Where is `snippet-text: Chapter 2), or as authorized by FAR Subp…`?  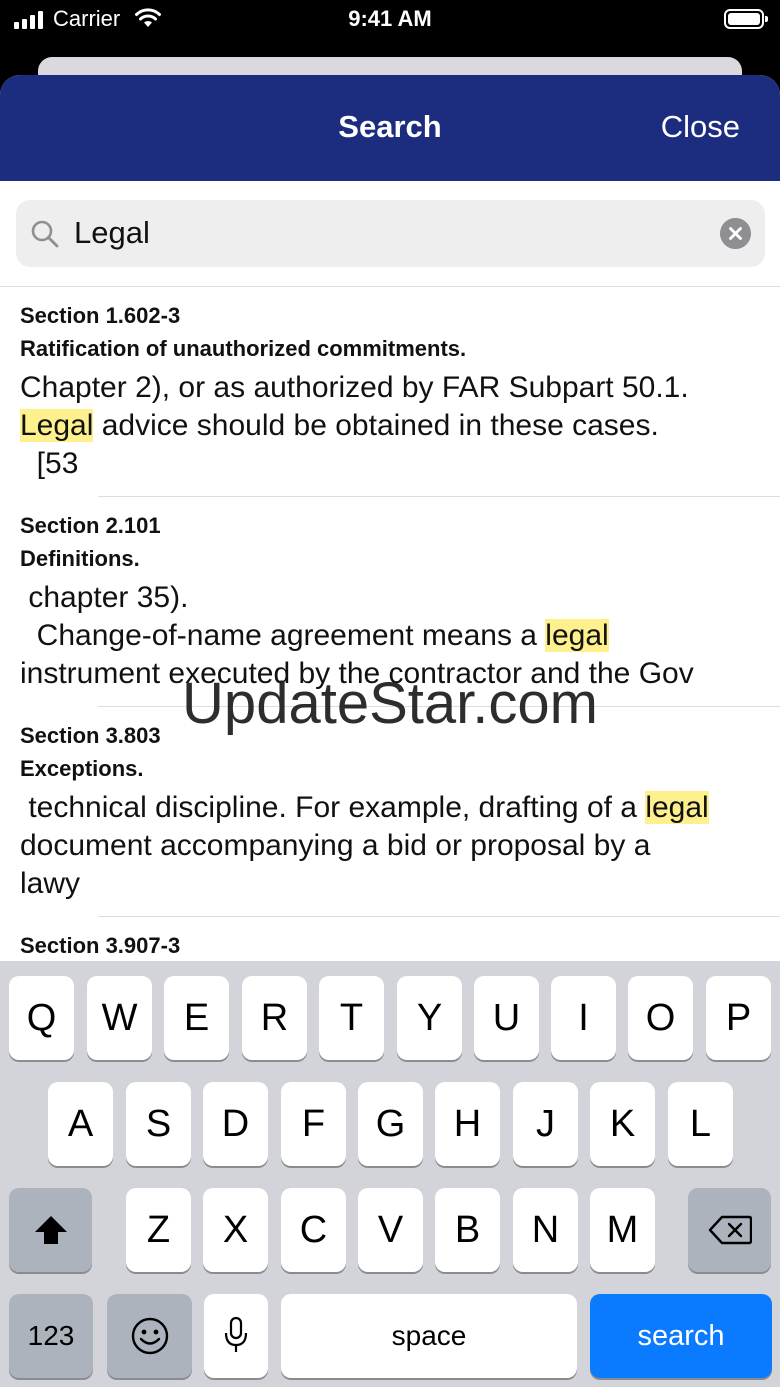
snippet-text: Chapter 2), or as authorized by FAR Subp… is located at coordinates (354, 387).